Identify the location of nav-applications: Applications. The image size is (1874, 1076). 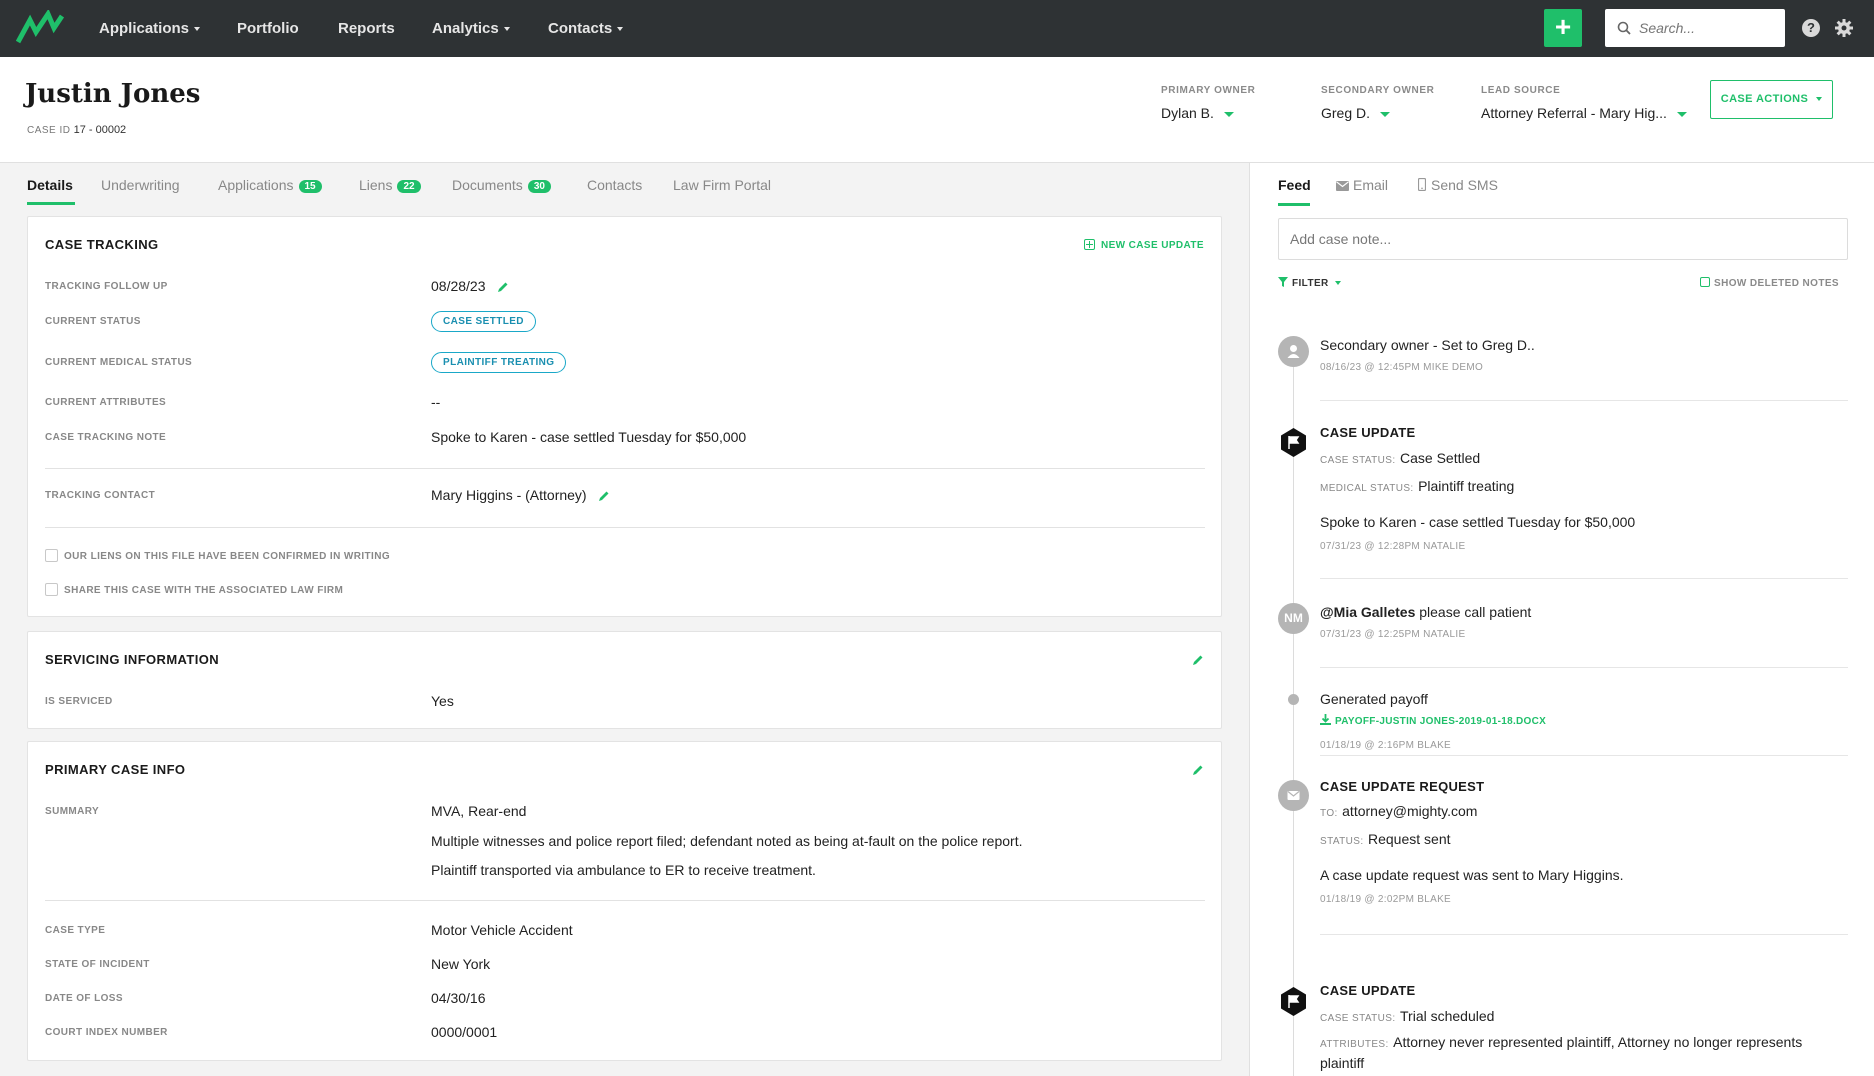
(150, 28).